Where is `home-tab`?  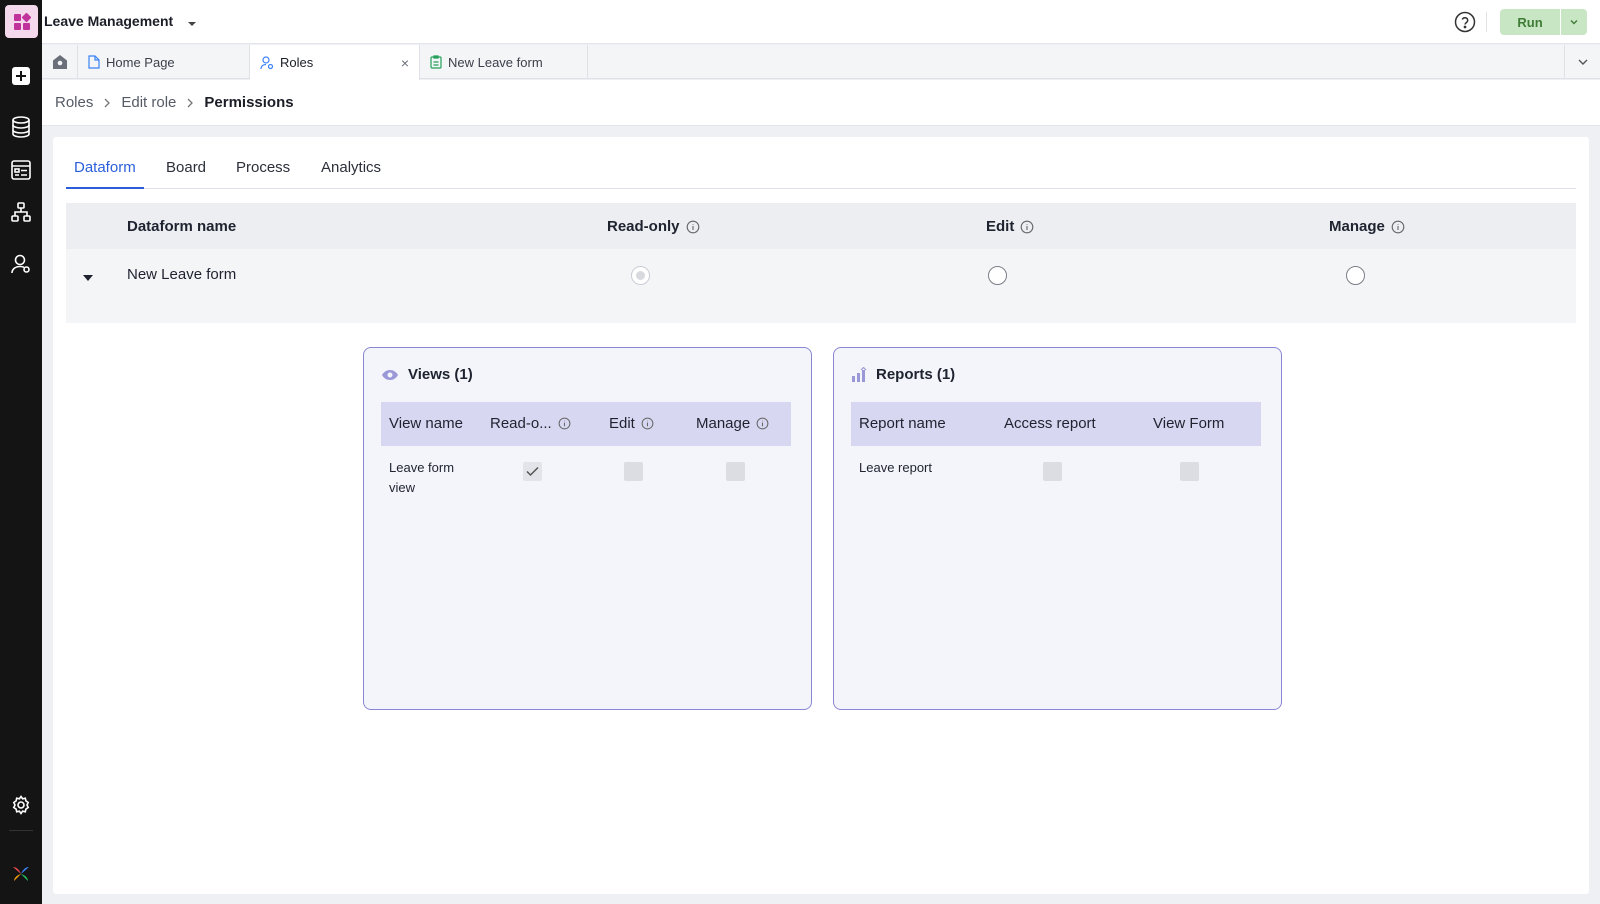 home-tab is located at coordinates (60, 62).